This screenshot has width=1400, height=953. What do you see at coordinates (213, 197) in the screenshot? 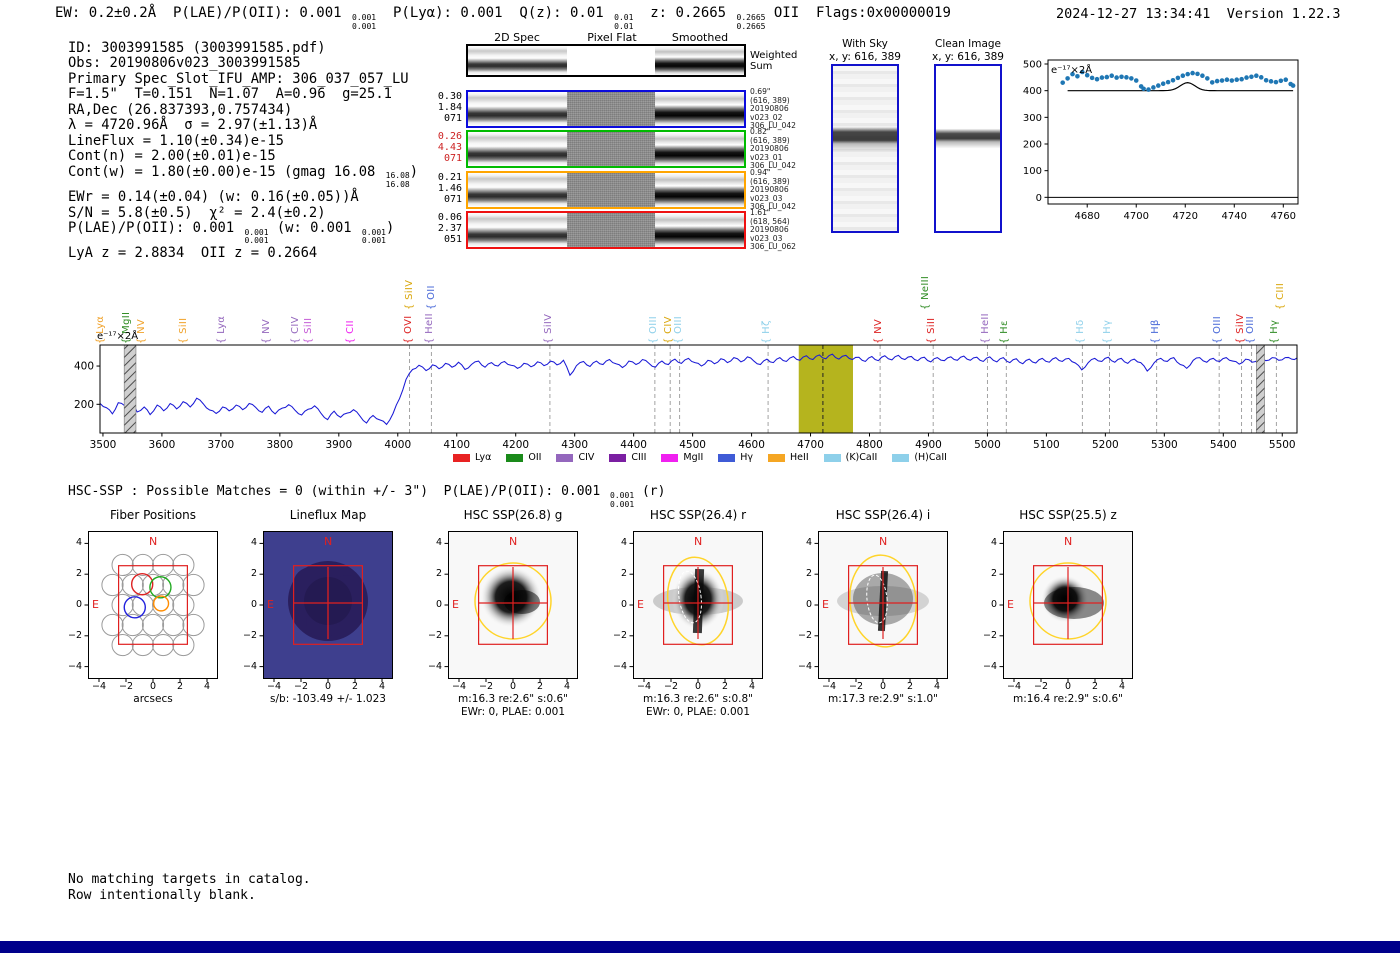
I see `text-segment: EWr = 0.14(±0.04) (w: 0.16(±0.05))Å` at bounding box center [213, 197].